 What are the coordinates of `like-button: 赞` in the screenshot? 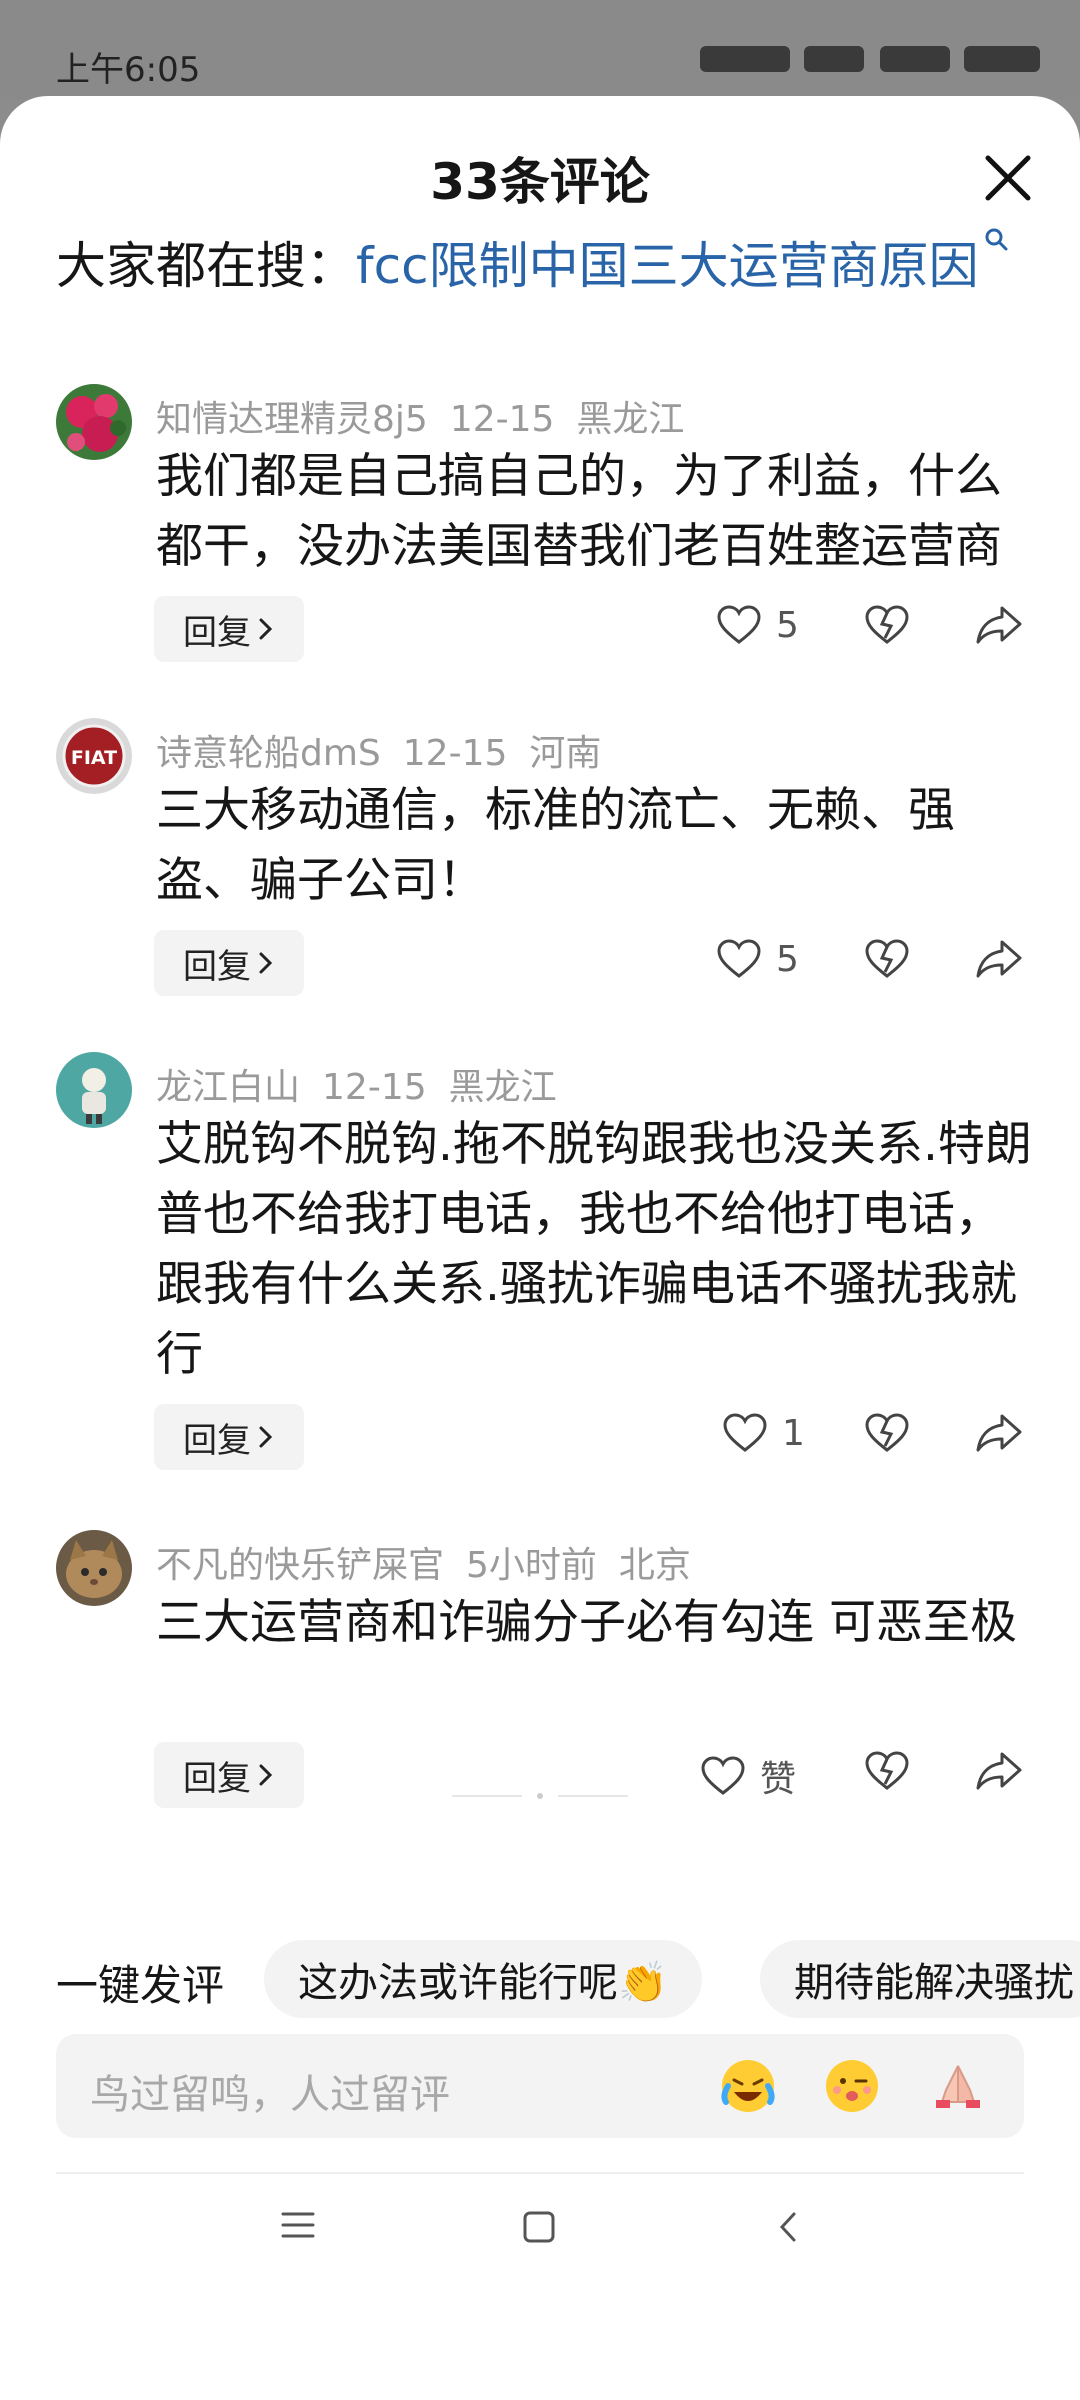 It's located at (748, 1776).